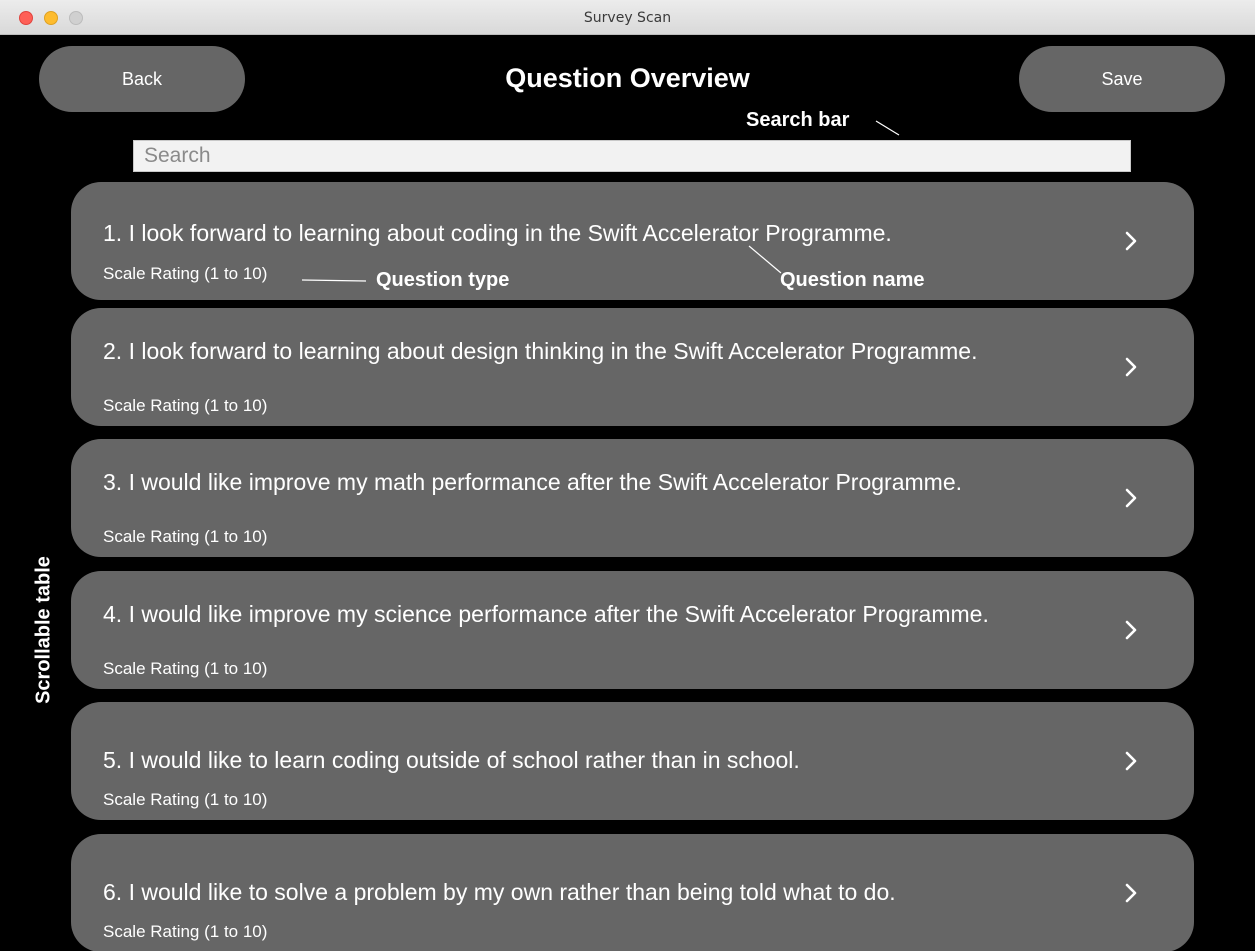  I want to click on annotation-question-type: Question type, so click(443, 280).